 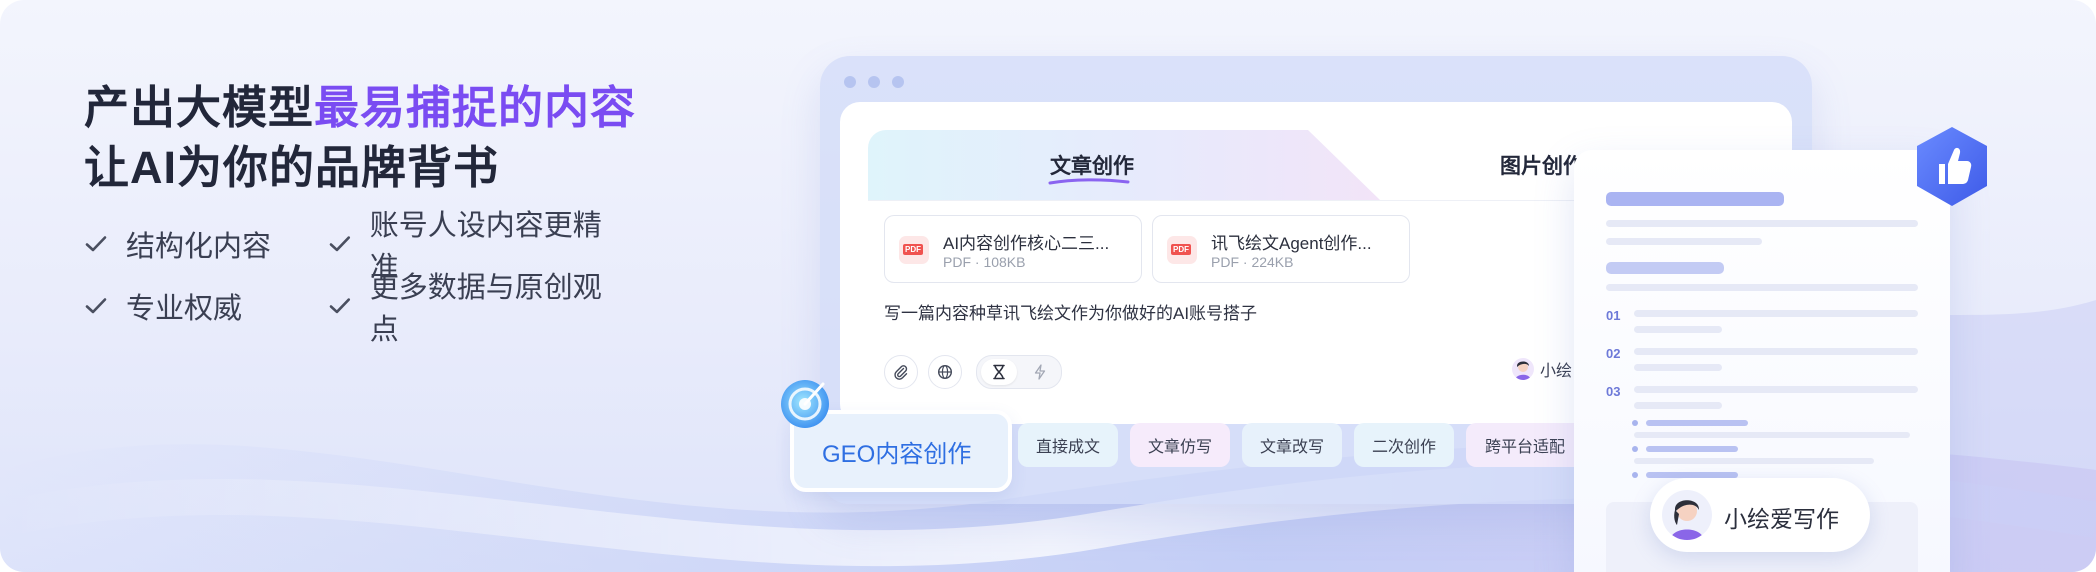 I want to click on feature-label: 专业权威, so click(x=184, y=309).